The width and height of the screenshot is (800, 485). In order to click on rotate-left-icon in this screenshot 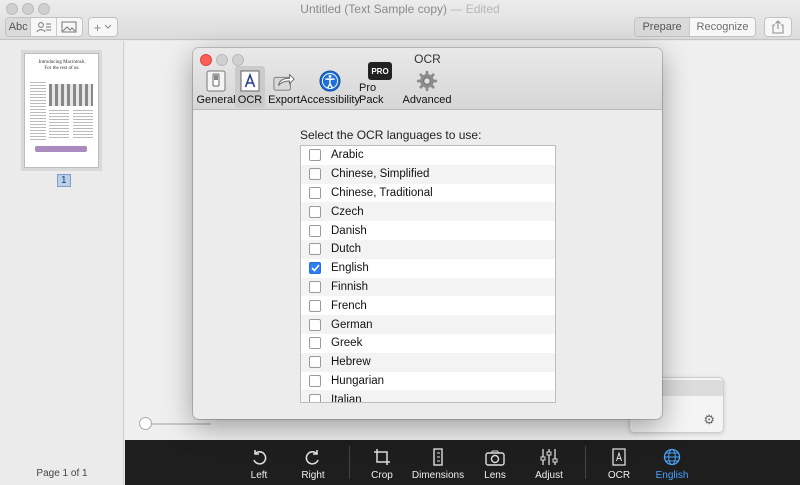, I will do `click(260, 457)`.